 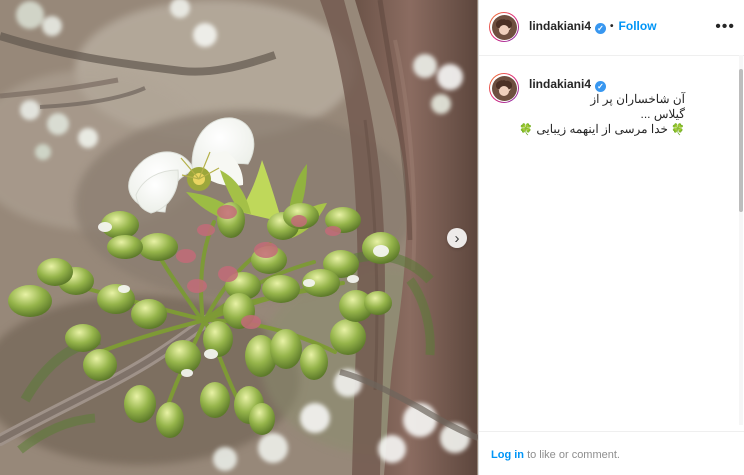 I want to click on header-user-row: lindakiani4 ✓ • Follow, so click(x=593, y=26).